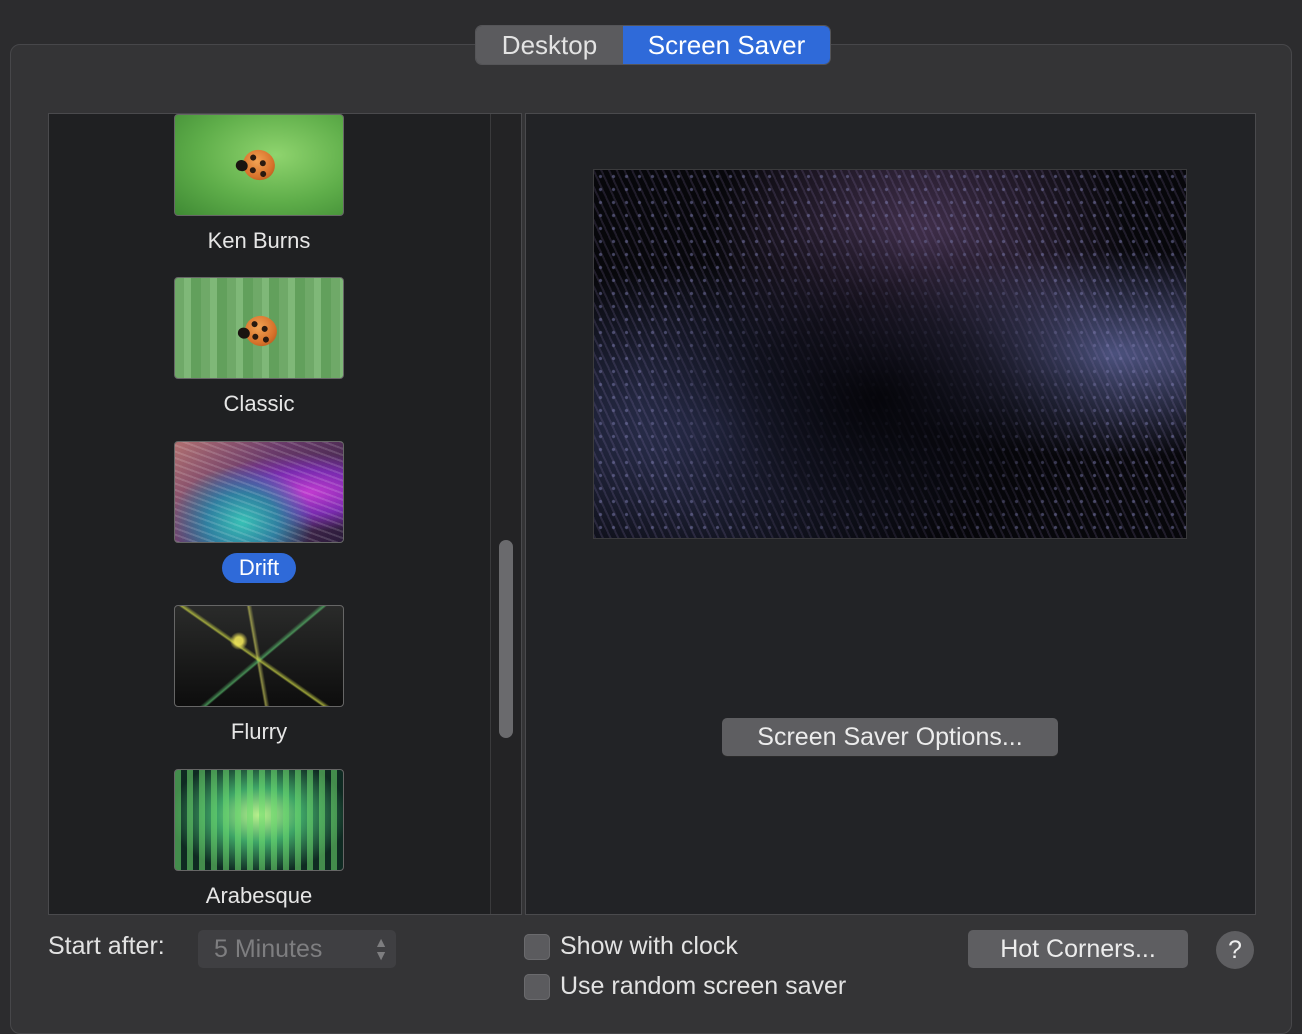  I want to click on classic-thumbnail, so click(259, 328).